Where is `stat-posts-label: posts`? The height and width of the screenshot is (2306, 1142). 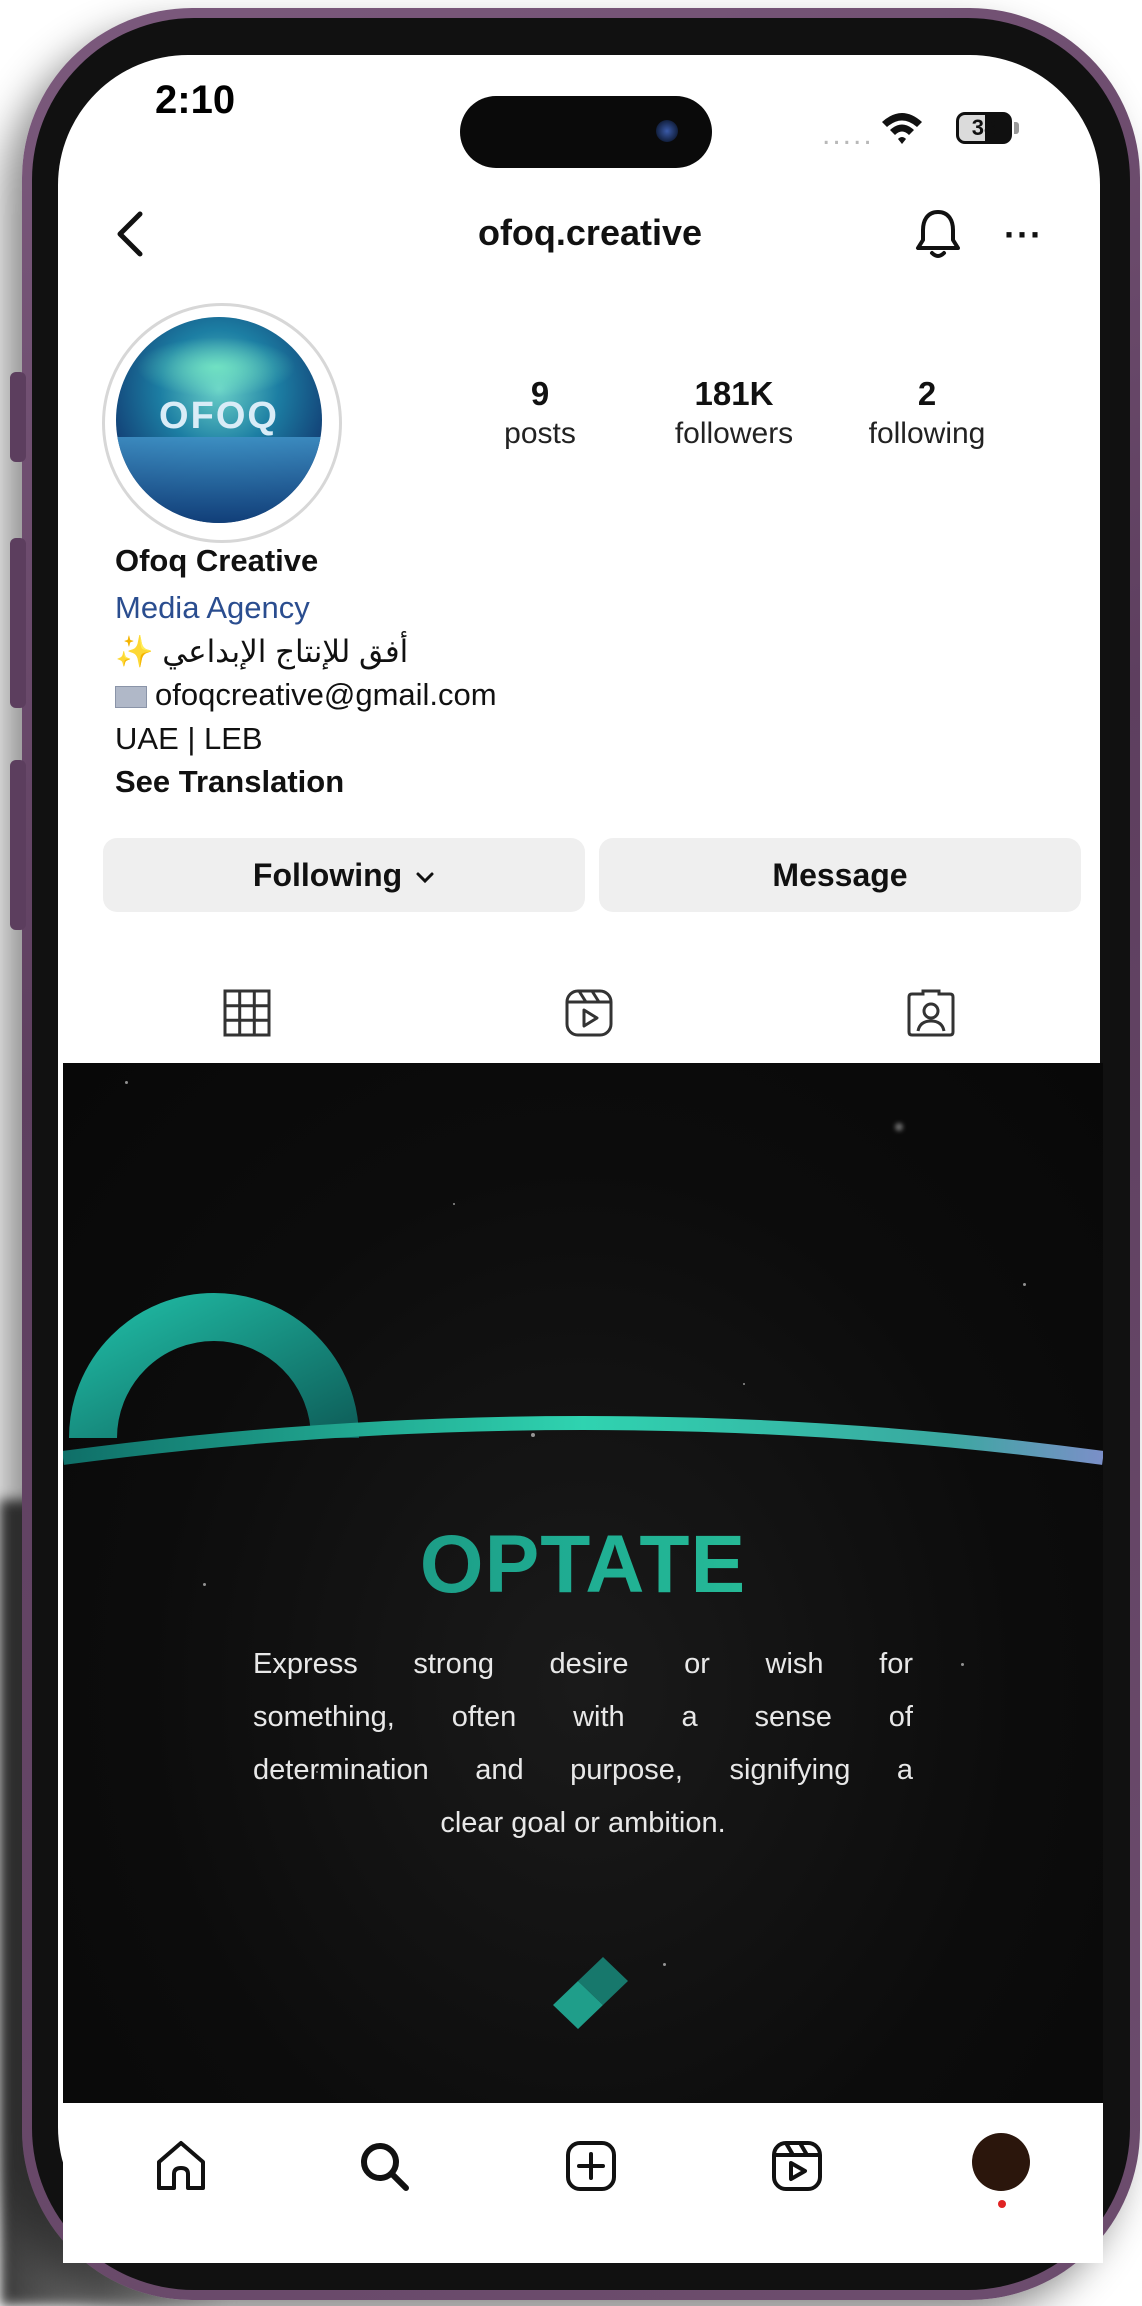 stat-posts-label: posts is located at coordinates (540, 433).